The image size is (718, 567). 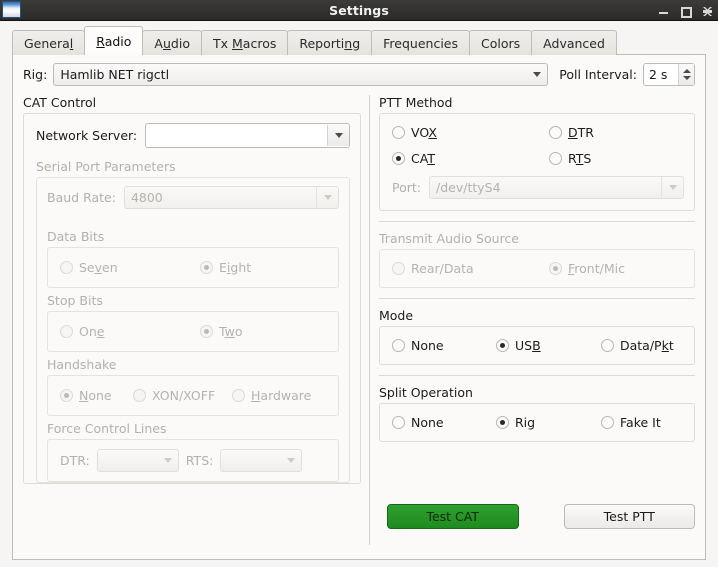 I want to click on network-server-row: Network Server:, so click(x=192, y=135).